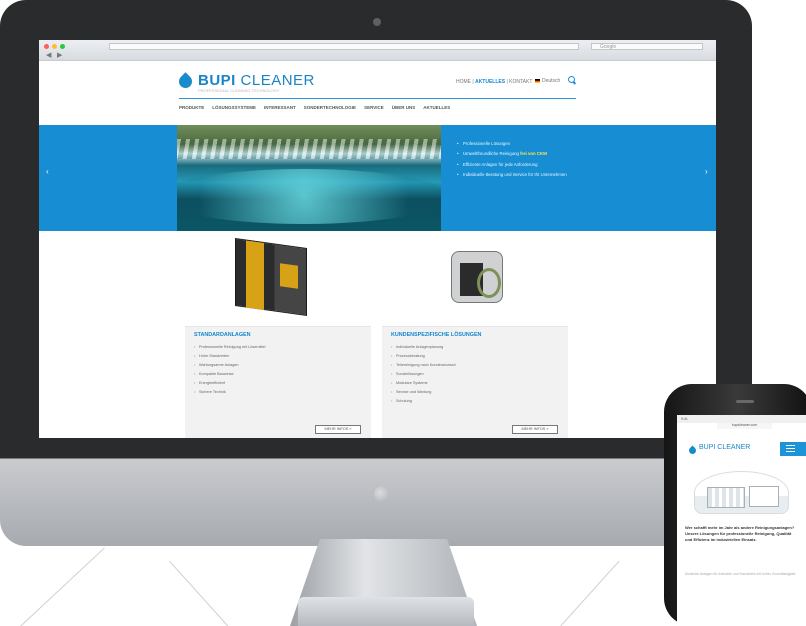  What do you see at coordinates (229, 365) in the screenshot?
I see `list-item: Wartungsarme Anlagen` at bounding box center [229, 365].